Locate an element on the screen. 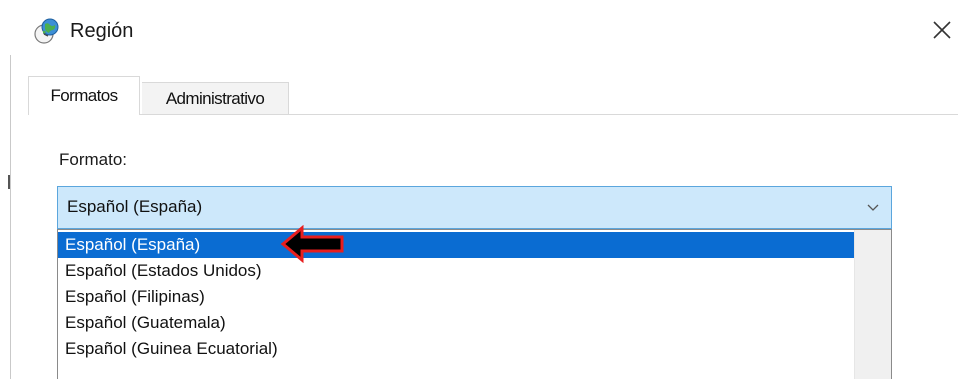 This screenshot has height=379, width=958. window-edge-mark is located at coordinates (9, 182).